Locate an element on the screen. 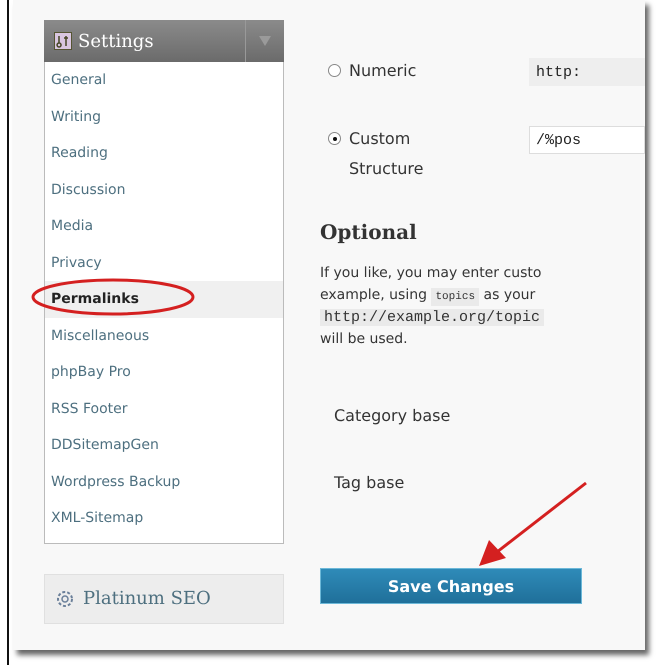 This screenshot has height=665, width=662. menu-item: Writing is located at coordinates (164, 116).